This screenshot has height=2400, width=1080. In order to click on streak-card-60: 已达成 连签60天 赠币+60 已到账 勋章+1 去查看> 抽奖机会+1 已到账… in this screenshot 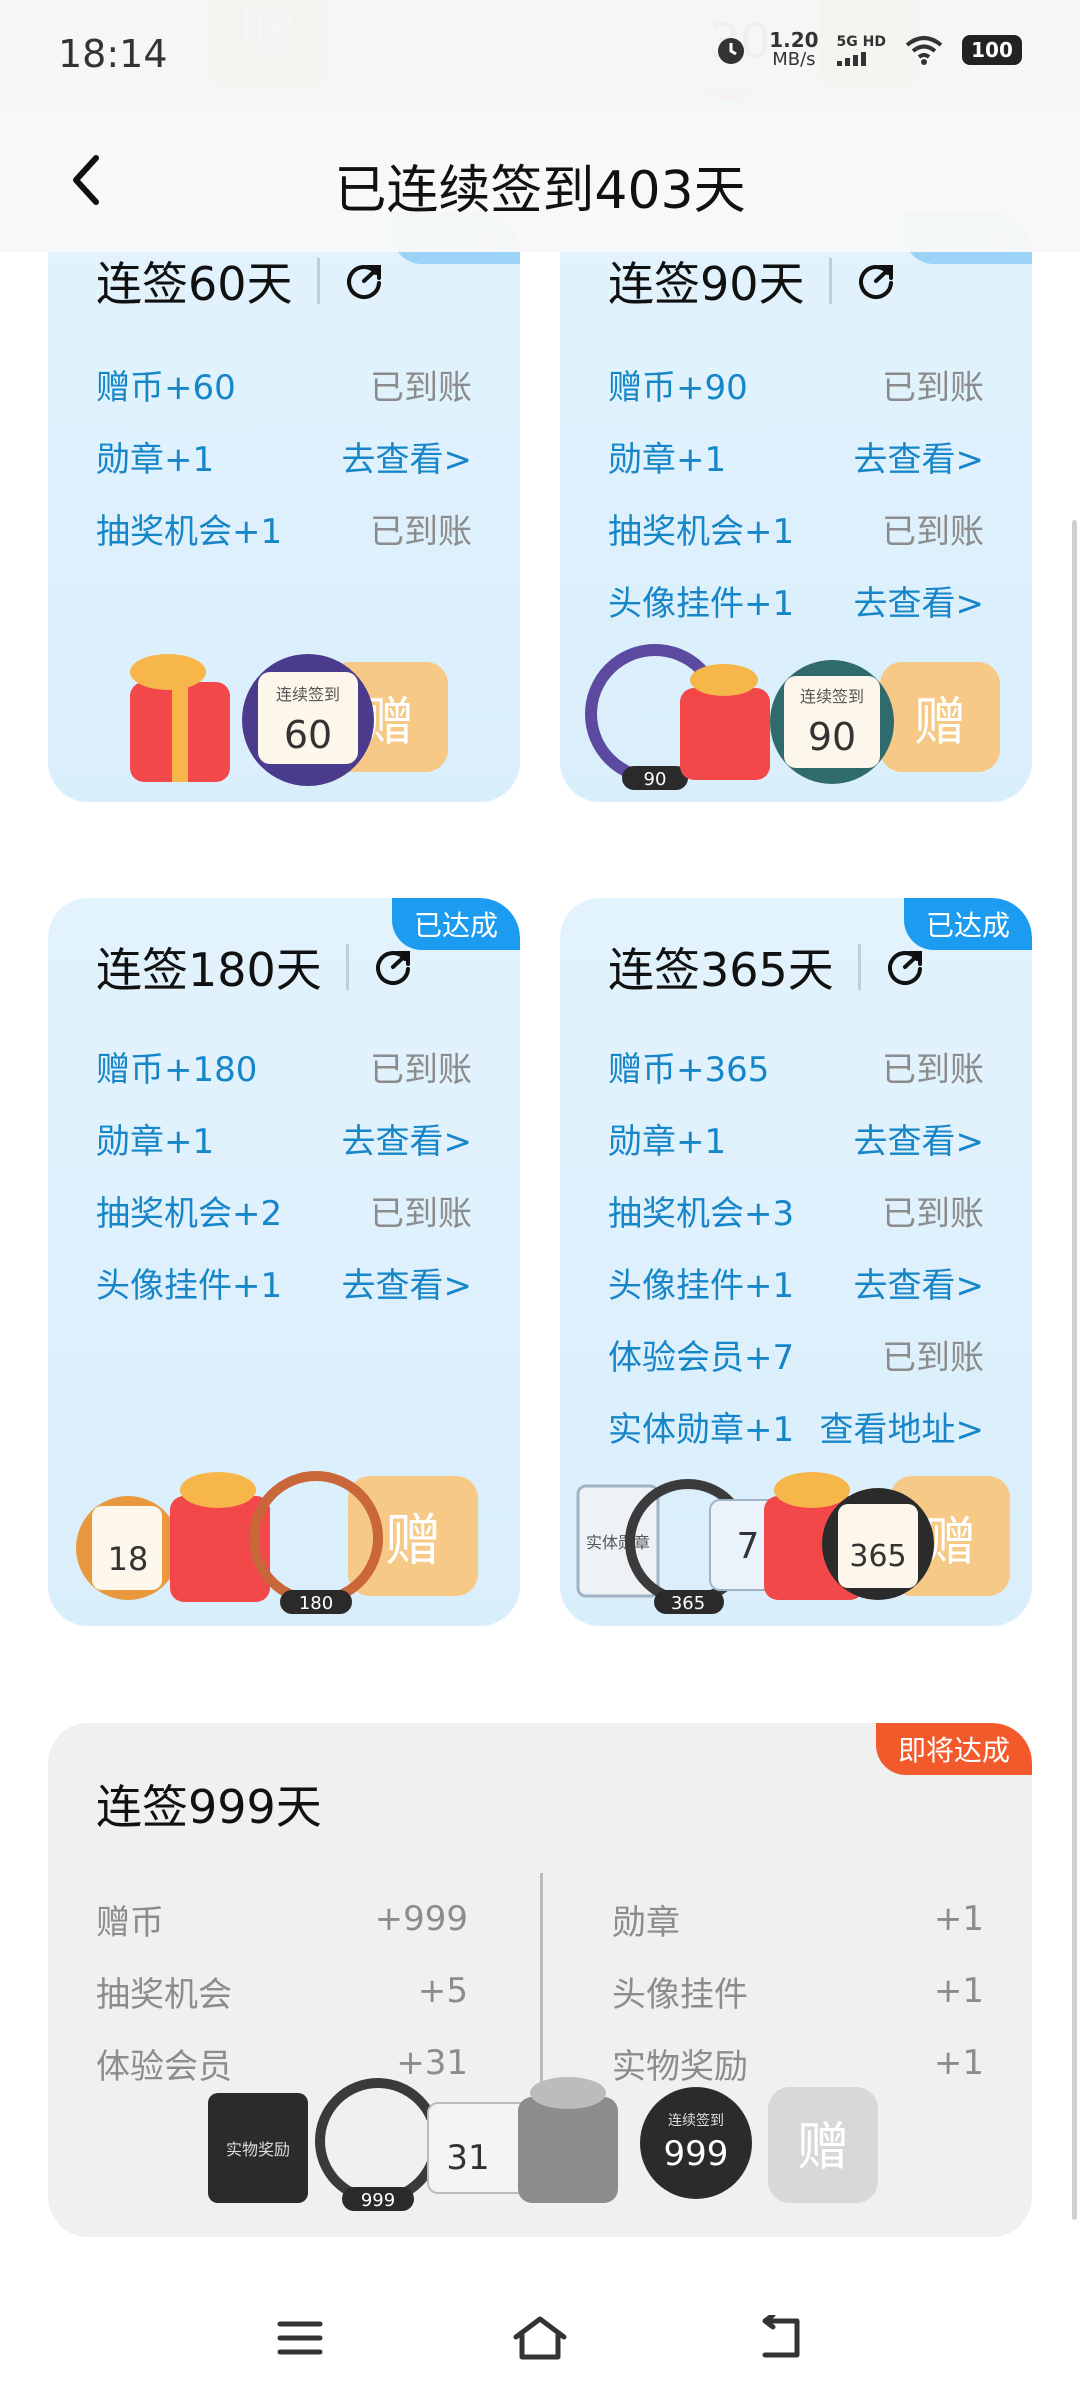, I will do `click(284, 507)`.